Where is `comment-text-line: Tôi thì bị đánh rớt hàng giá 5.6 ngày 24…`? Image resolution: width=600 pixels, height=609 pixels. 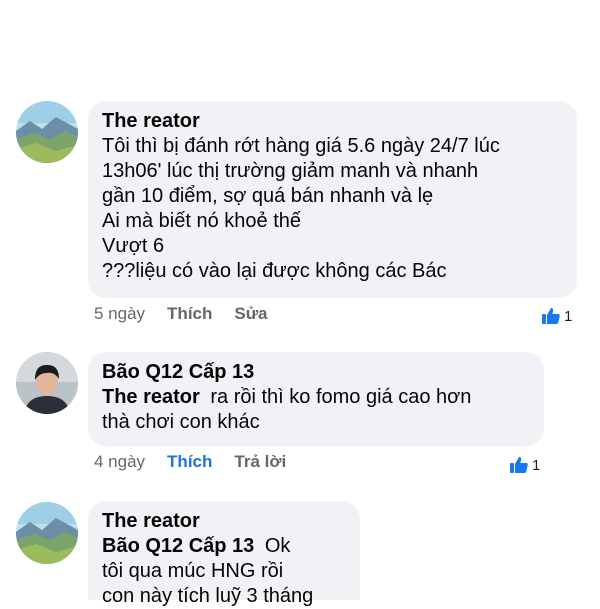 comment-text-line: Tôi thì bị đánh rớt hàng giá 5.6 ngày 24… is located at coordinates (301, 146).